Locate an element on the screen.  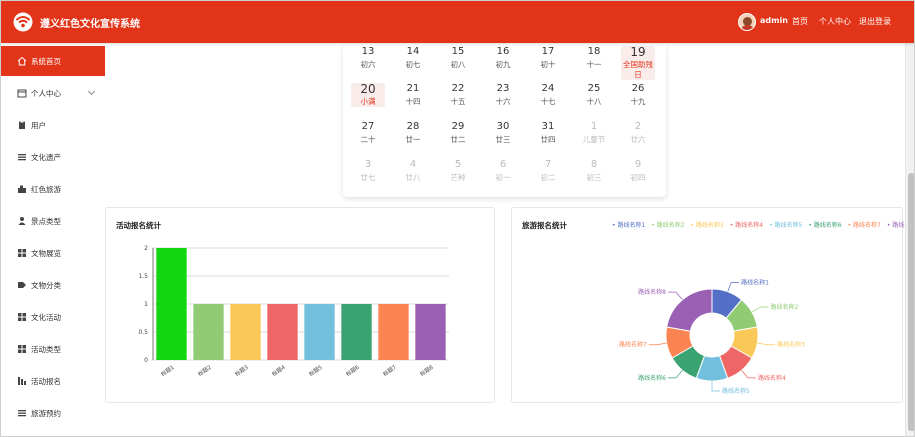
sidebar-item-label: 景点类型 is located at coordinates (46, 221).